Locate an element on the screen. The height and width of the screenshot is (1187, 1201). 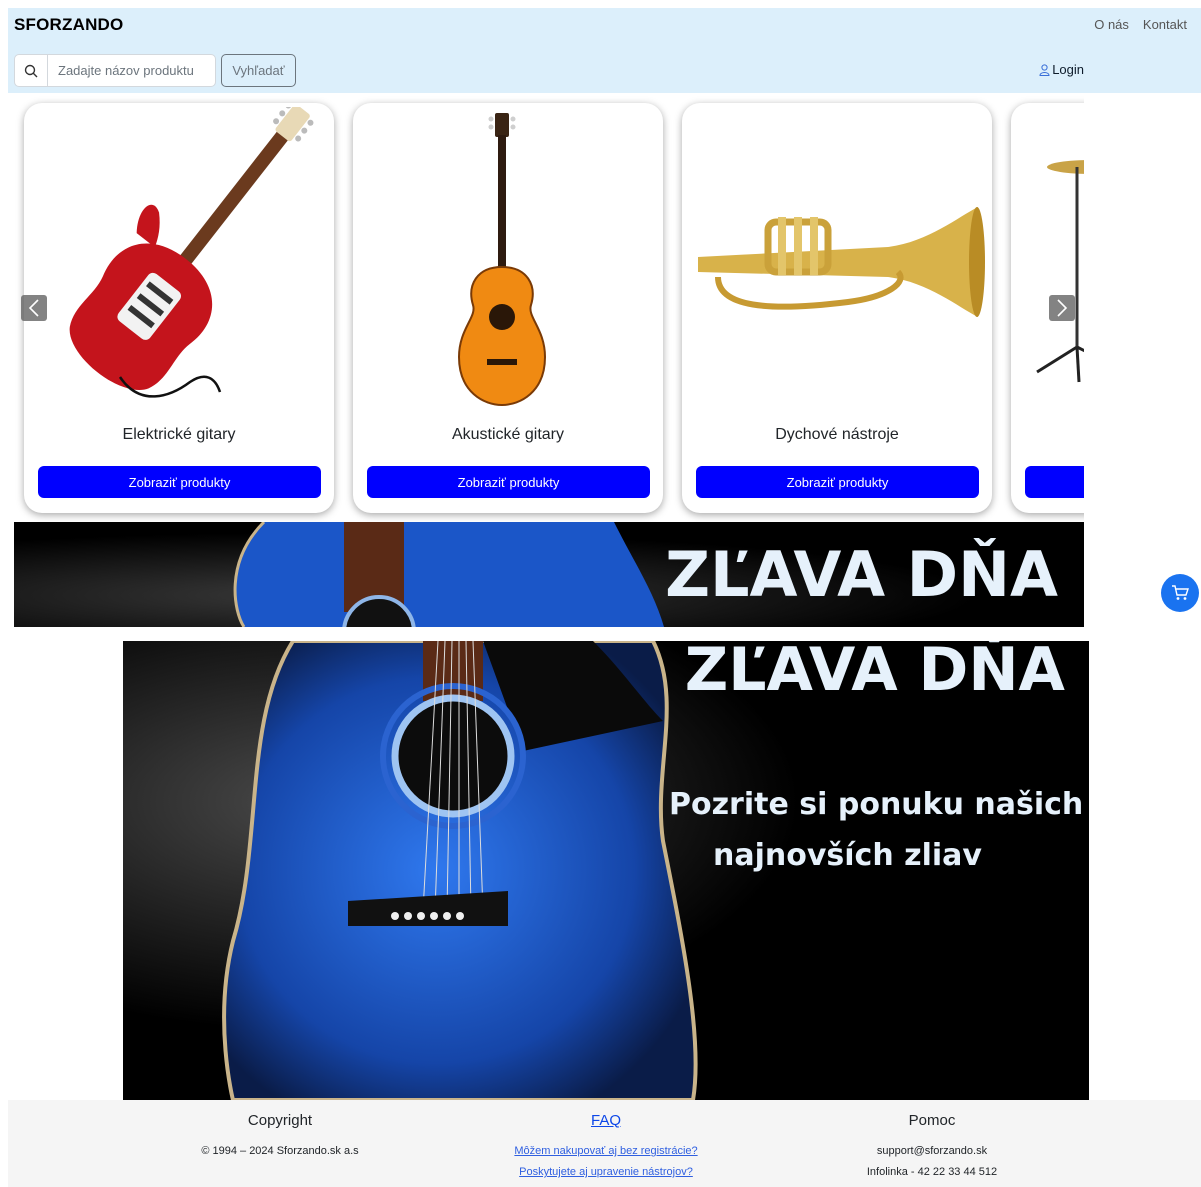
card-title: Akustické gitary is located at coordinates (508, 434).